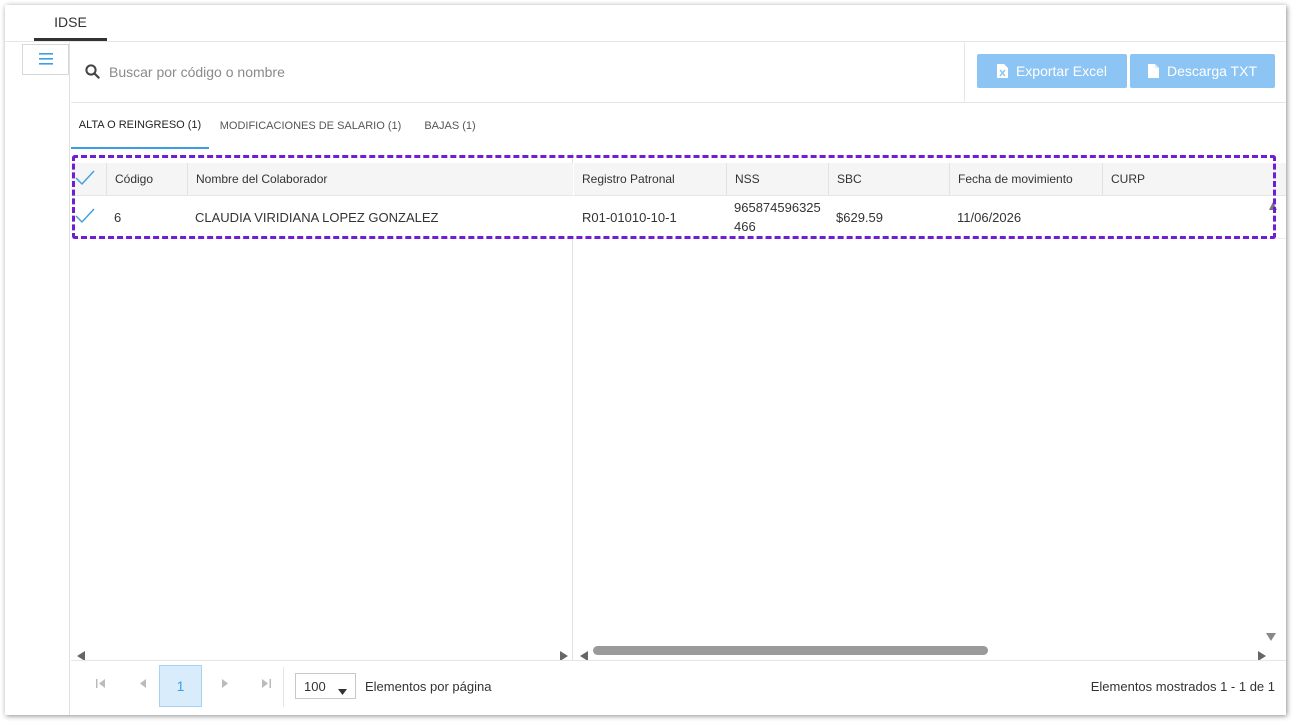 This screenshot has height=724, width=1294. I want to click on page-number-button: 1, so click(180, 686).